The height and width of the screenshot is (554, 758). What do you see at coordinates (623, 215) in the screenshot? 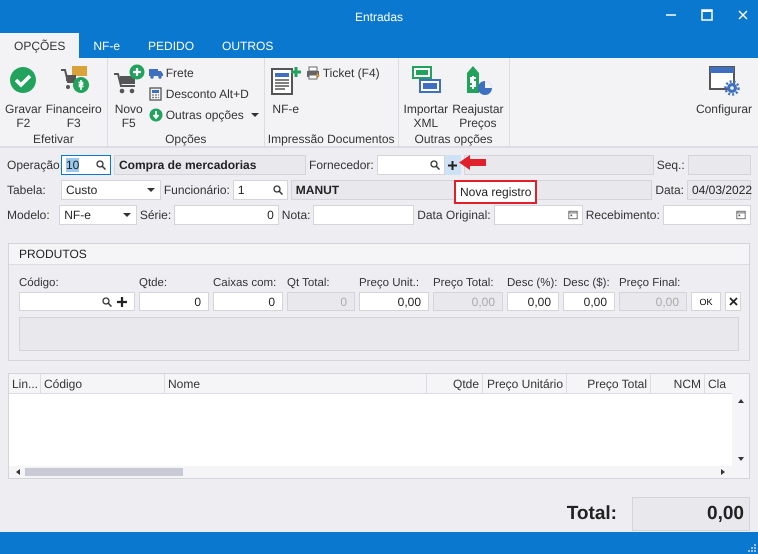
I see `field-label: Recebimento:` at bounding box center [623, 215].